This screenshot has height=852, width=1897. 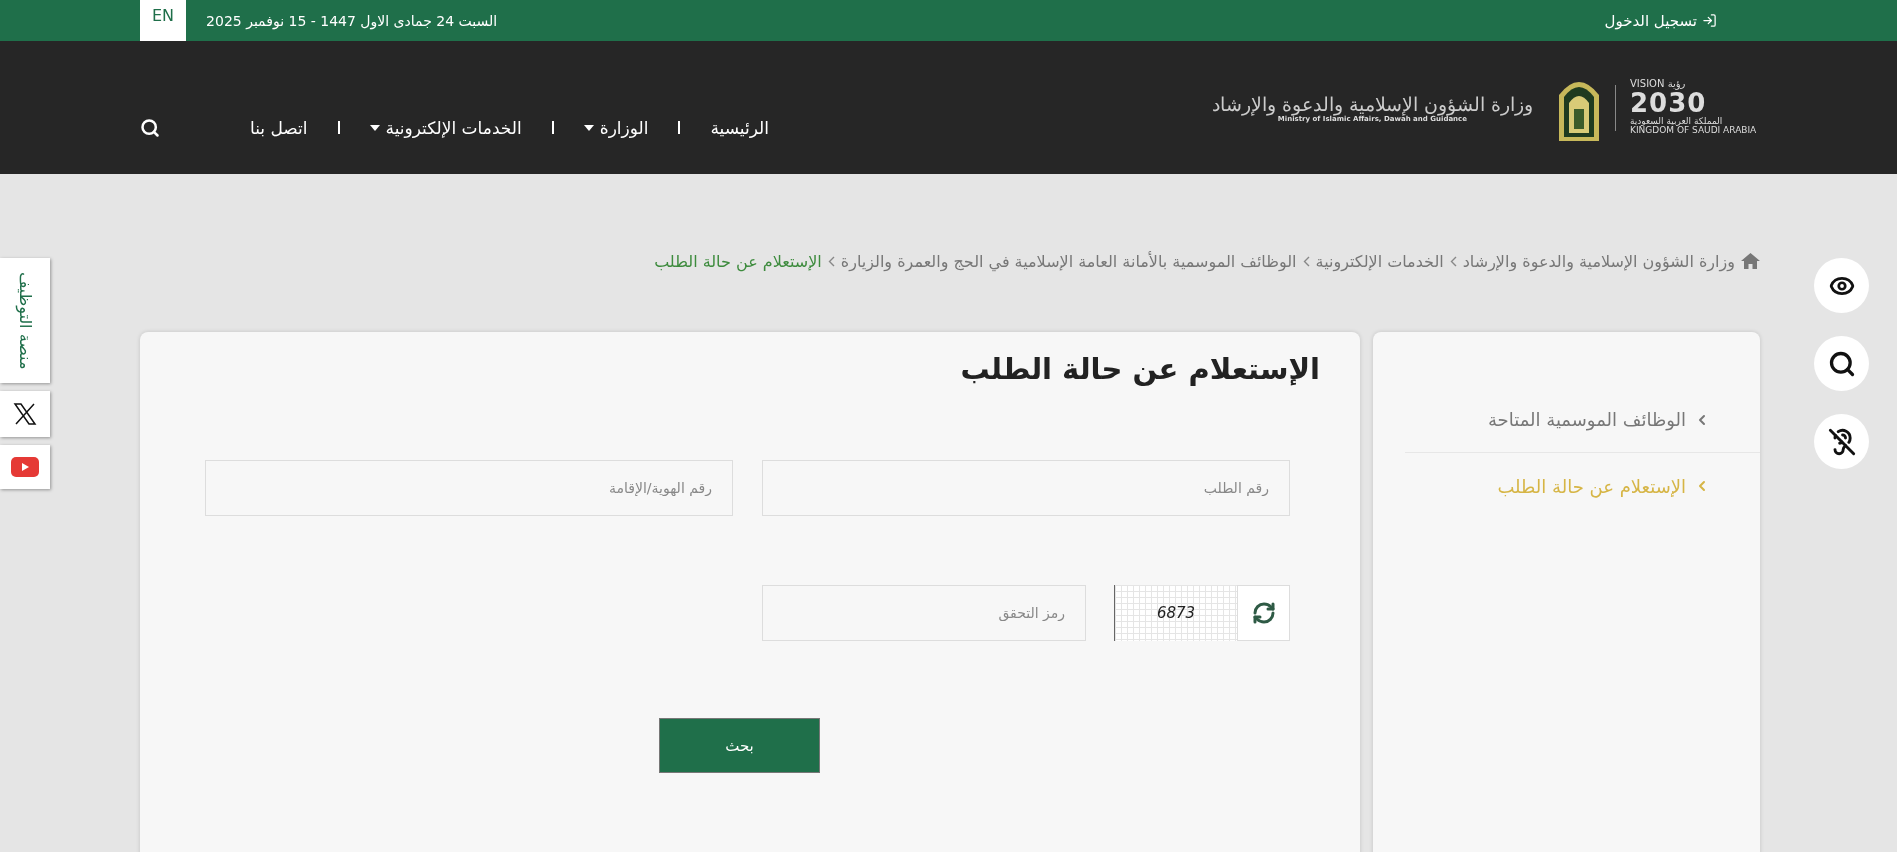 What do you see at coordinates (1175, 613) in the screenshot?
I see `captcha-image: 6873` at bounding box center [1175, 613].